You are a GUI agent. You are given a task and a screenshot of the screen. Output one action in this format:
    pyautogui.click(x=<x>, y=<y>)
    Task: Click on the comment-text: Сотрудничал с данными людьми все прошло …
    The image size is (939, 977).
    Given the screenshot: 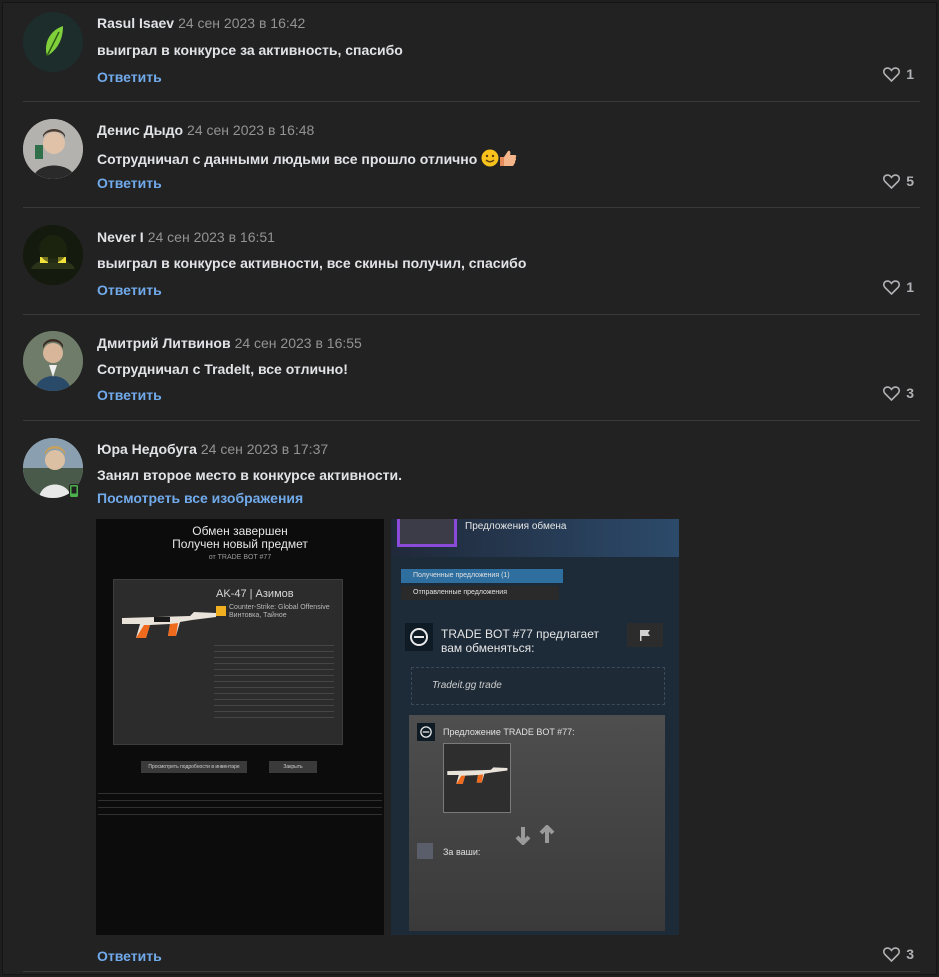 What is the action you would take?
    pyautogui.click(x=287, y=159)
    